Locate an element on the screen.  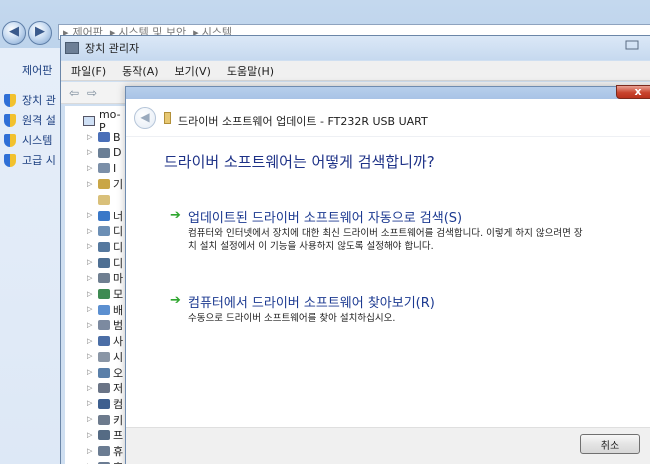
cancel-button: 취소 is located at coordinates (610, 444).